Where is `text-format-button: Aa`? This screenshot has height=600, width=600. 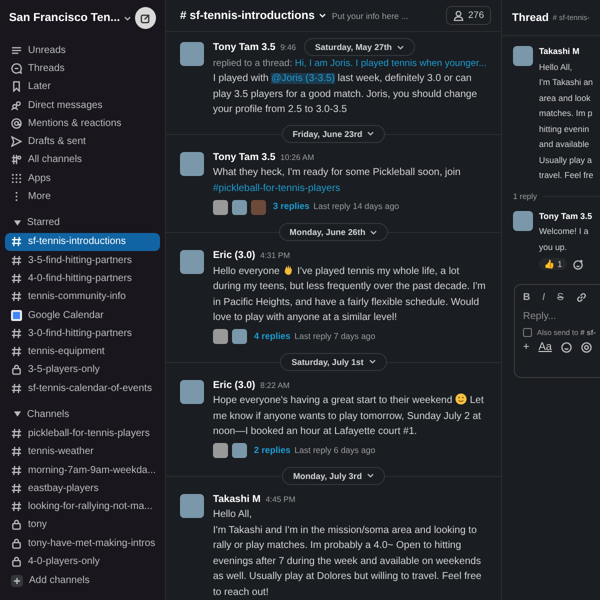
text-format-button: Aa is located at coordinates (545, 347).